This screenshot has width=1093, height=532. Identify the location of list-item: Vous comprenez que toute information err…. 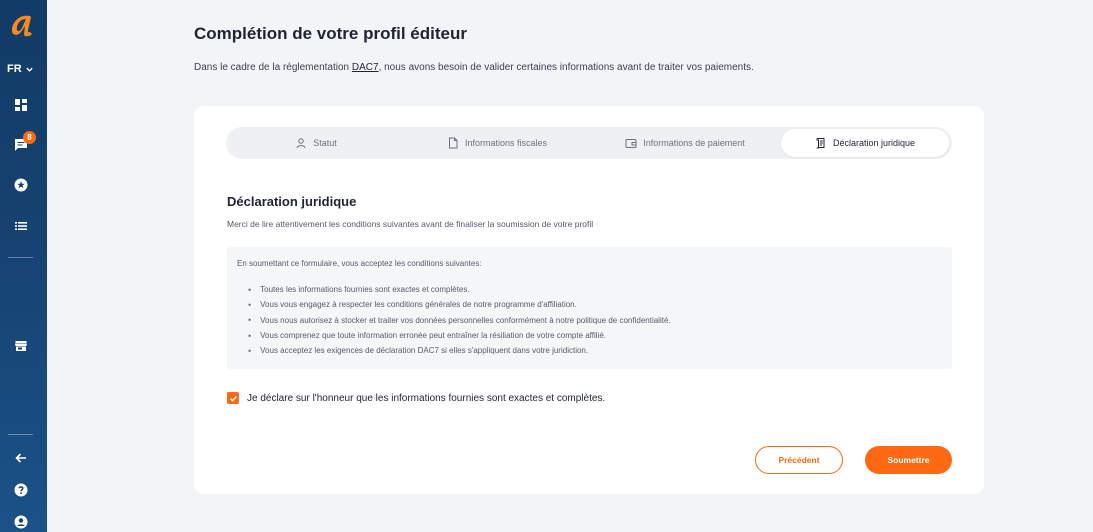
(589, 335).